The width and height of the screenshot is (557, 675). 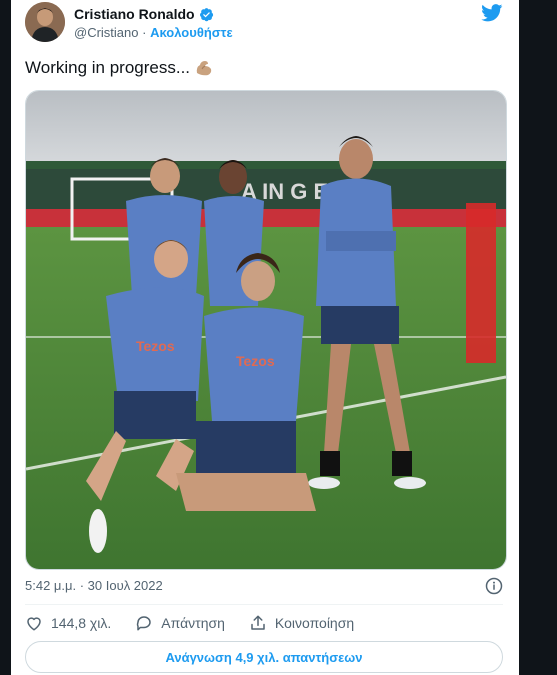 I want to click on author-handle: @Cristiano, so click(x=106, y=32).